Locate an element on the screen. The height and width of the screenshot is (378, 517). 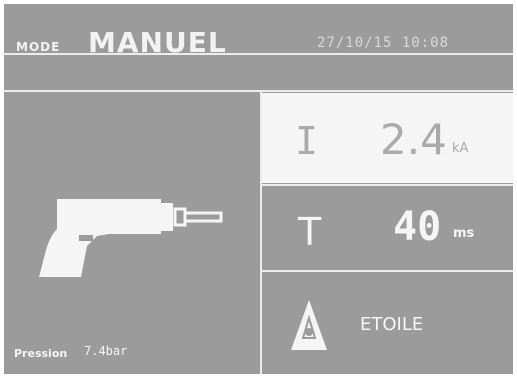
time-divider is located at coordinates (387, 271).